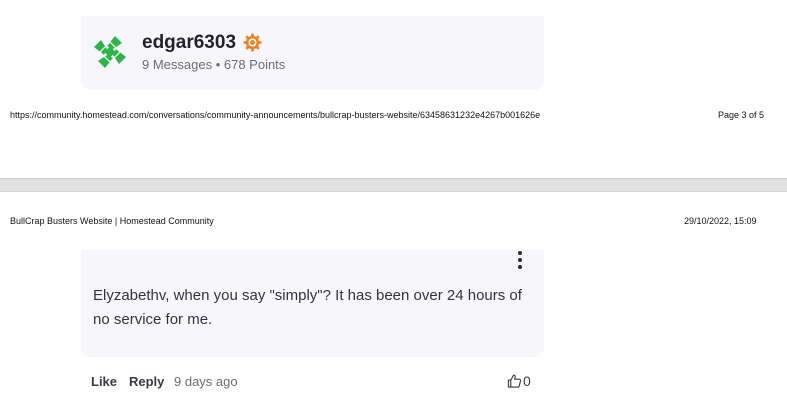 The image size is (787, 416). I want to click on like-count: 0, so click(527, 381).